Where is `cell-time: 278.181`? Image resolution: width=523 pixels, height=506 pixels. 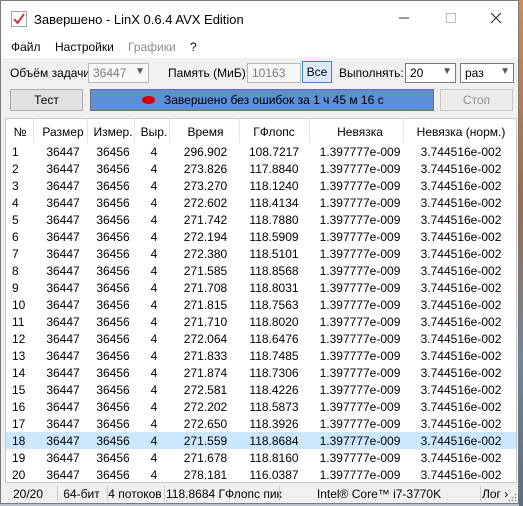
cell-time: 278.181 is located at coordinates (205, 475).